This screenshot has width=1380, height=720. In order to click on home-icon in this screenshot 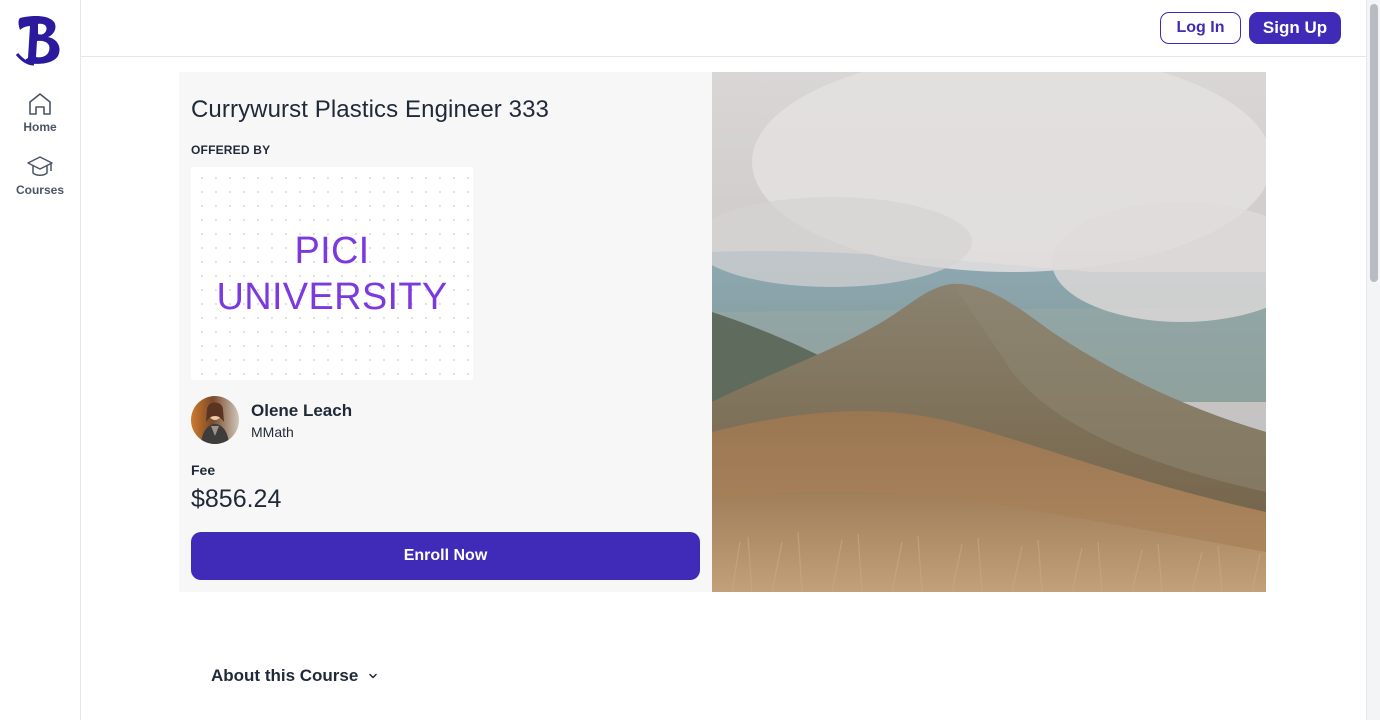, I will do `click(40, 104)`.